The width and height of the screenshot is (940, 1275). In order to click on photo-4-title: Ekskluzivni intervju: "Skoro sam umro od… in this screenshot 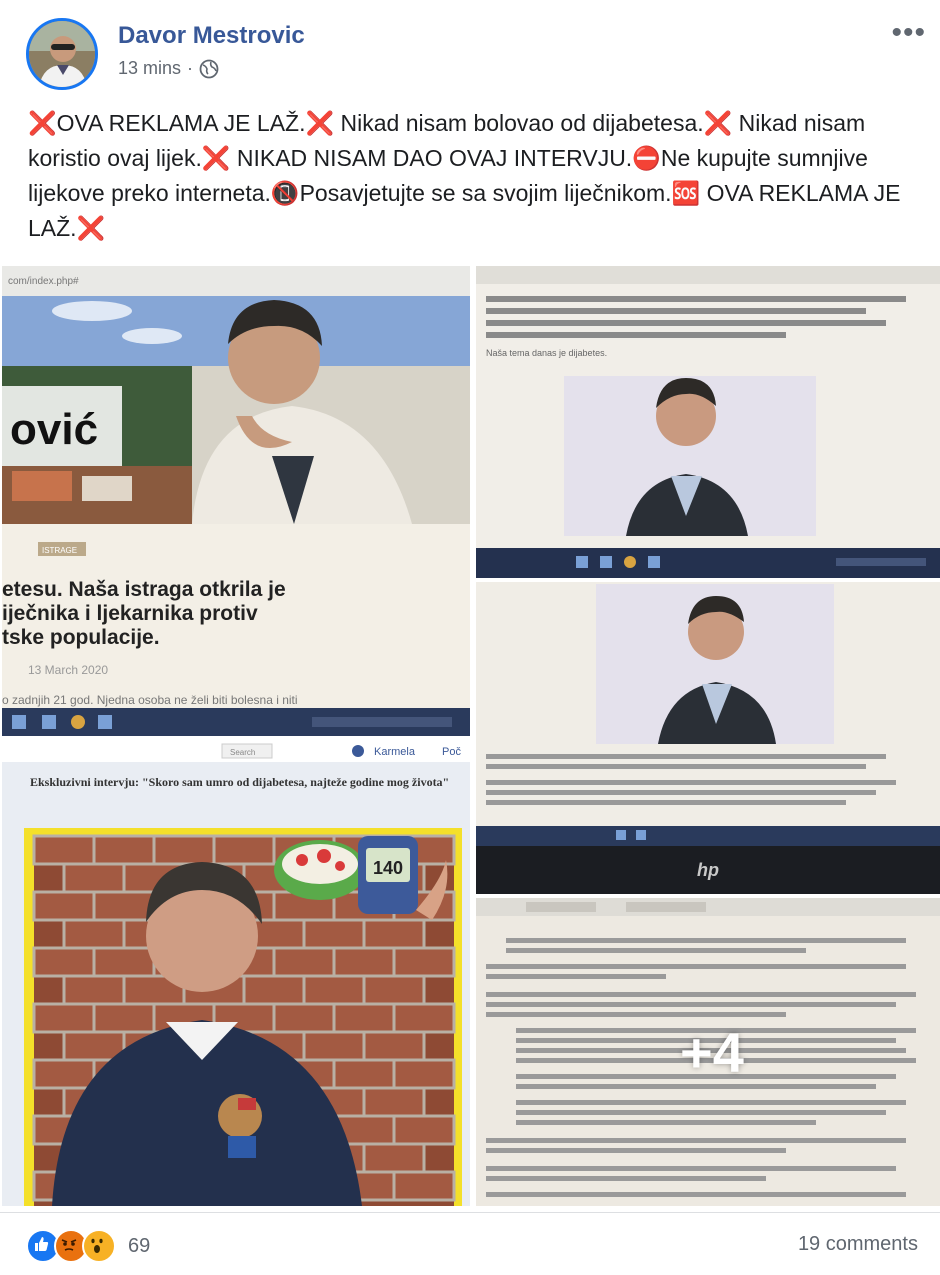, I will do `click(240, 782)`.